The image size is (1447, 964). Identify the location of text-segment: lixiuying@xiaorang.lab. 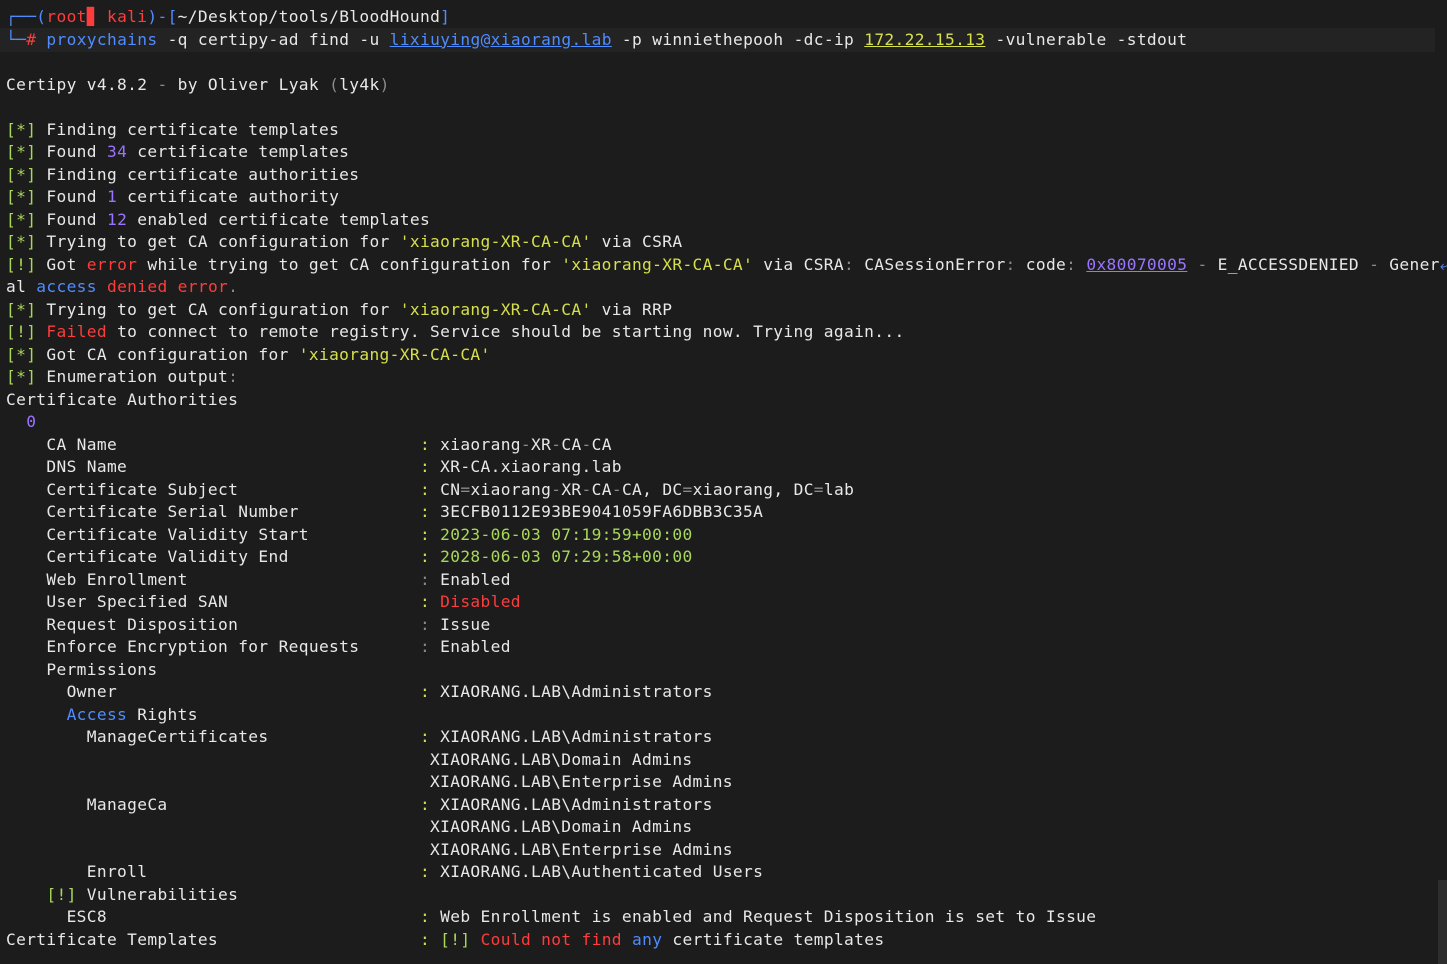
(501, 39).